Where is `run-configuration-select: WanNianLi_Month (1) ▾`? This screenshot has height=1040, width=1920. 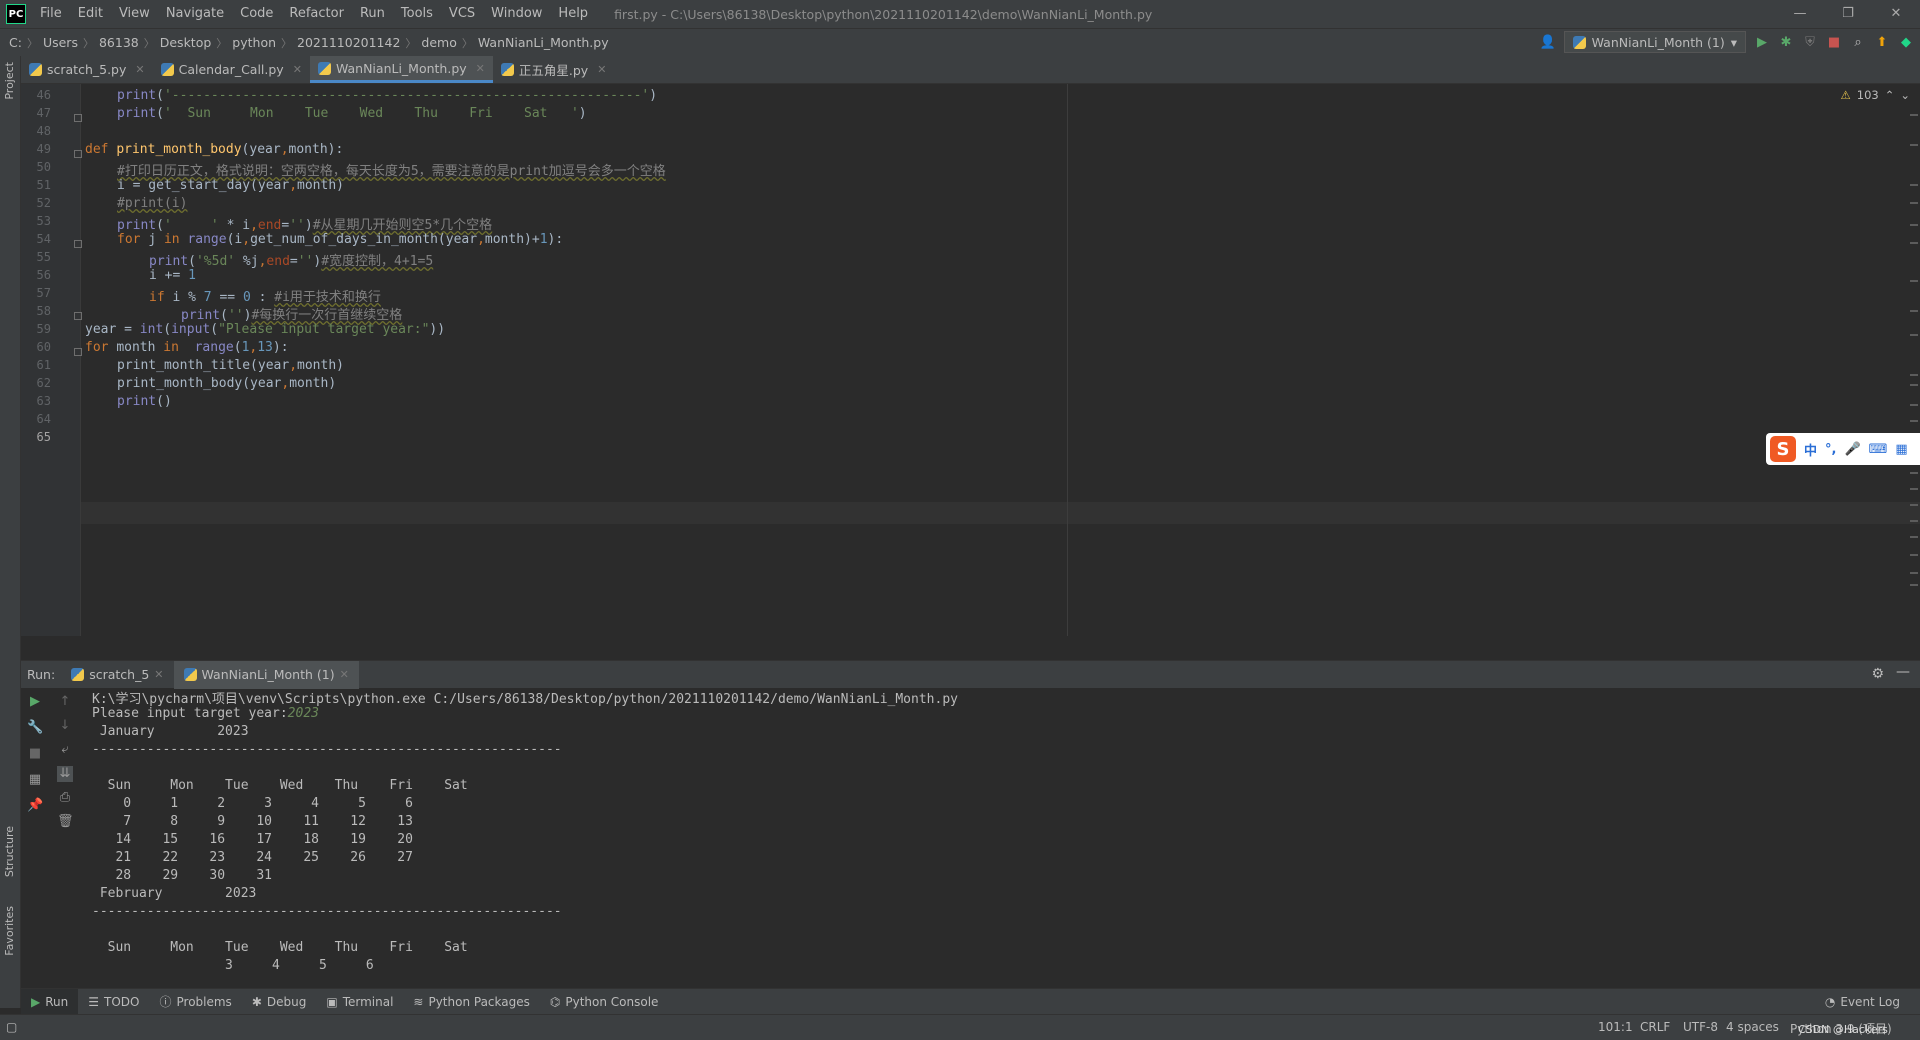
run-configuration-select: WanNianLi_Month (1) ▾ is located at coordinates (1654, 42).